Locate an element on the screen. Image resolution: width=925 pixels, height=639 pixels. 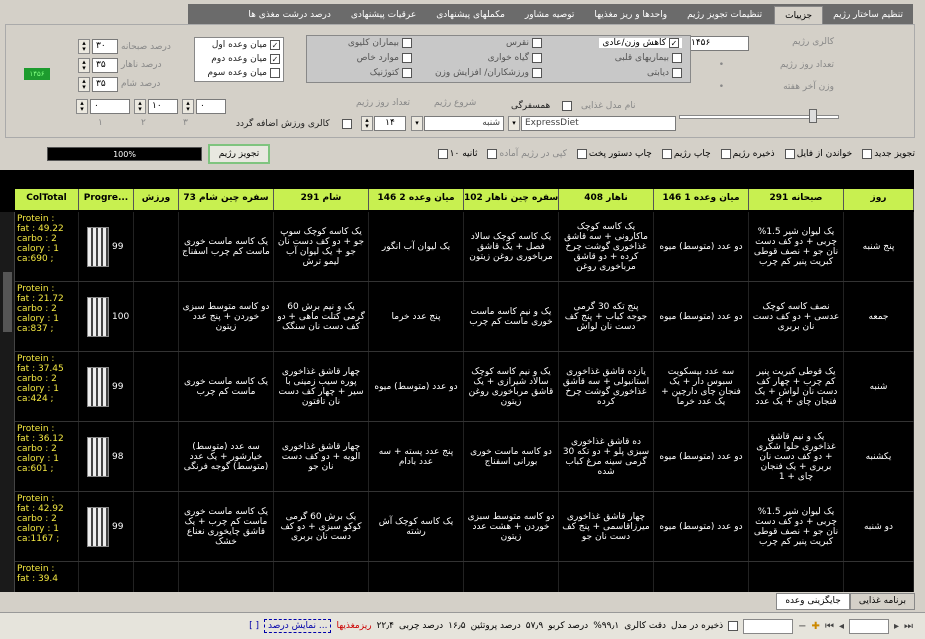
pct-dinner-input: ۳۵ is located at coordinates (105, 84).